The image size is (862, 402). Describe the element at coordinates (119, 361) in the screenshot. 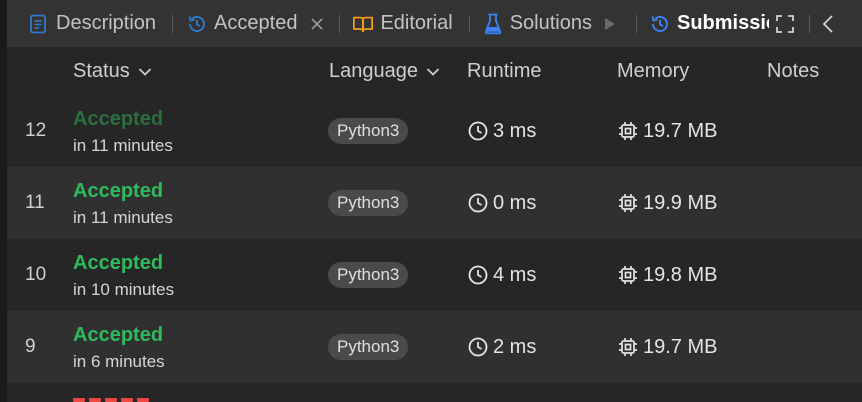

I see `submission-time: in 6 minutes` at that location.